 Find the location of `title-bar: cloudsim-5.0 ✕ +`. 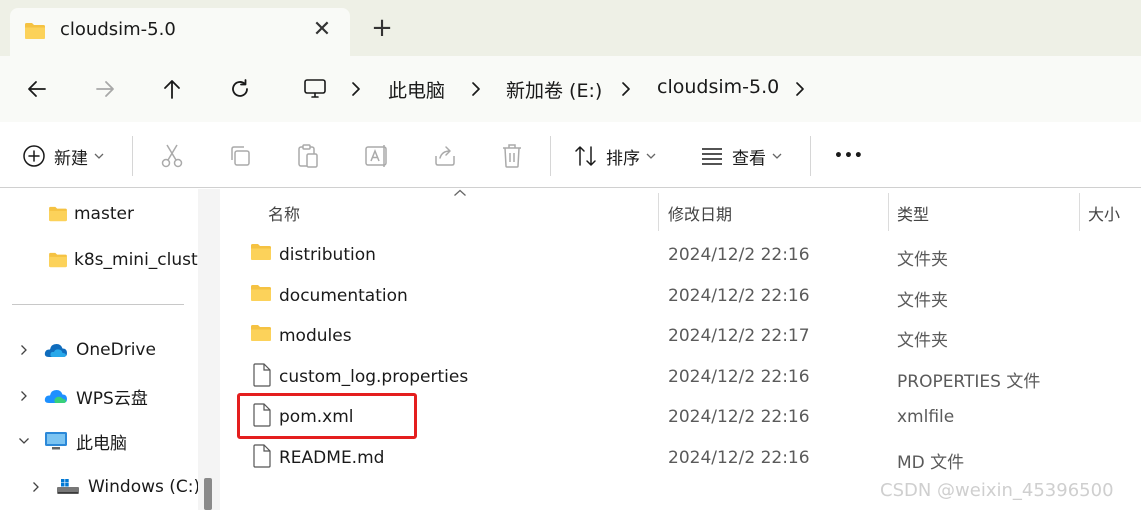

title-bar: cloudsim-5.0 ✕ + is located at coordinates (570, 28).